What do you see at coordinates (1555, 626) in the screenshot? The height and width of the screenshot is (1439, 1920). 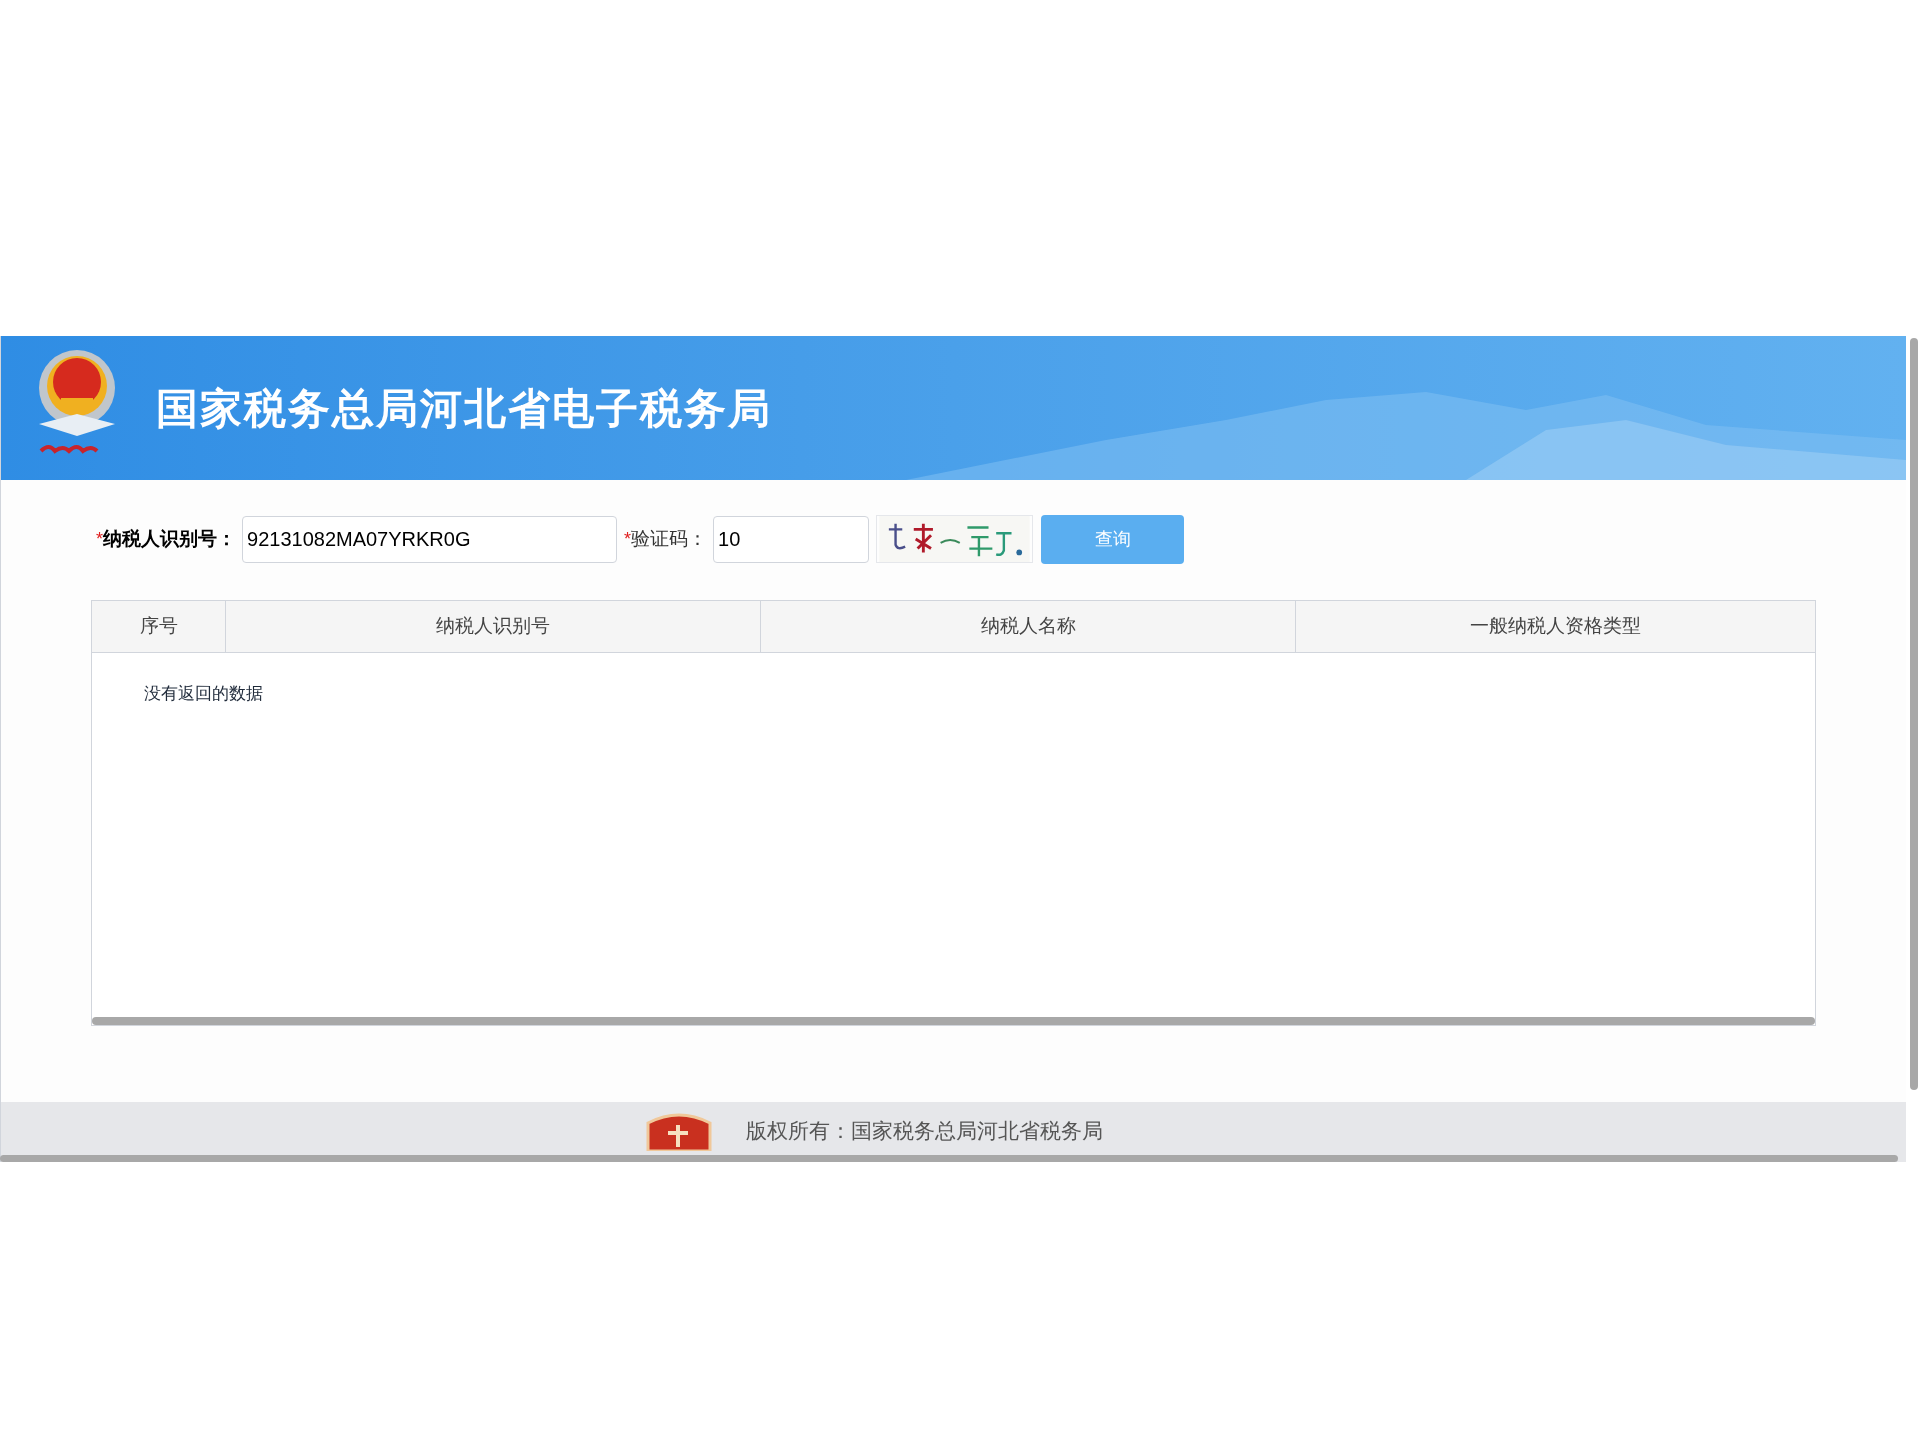 I see `column-header: 一般纳税人资格类型` at bounding box center [1555, 626].